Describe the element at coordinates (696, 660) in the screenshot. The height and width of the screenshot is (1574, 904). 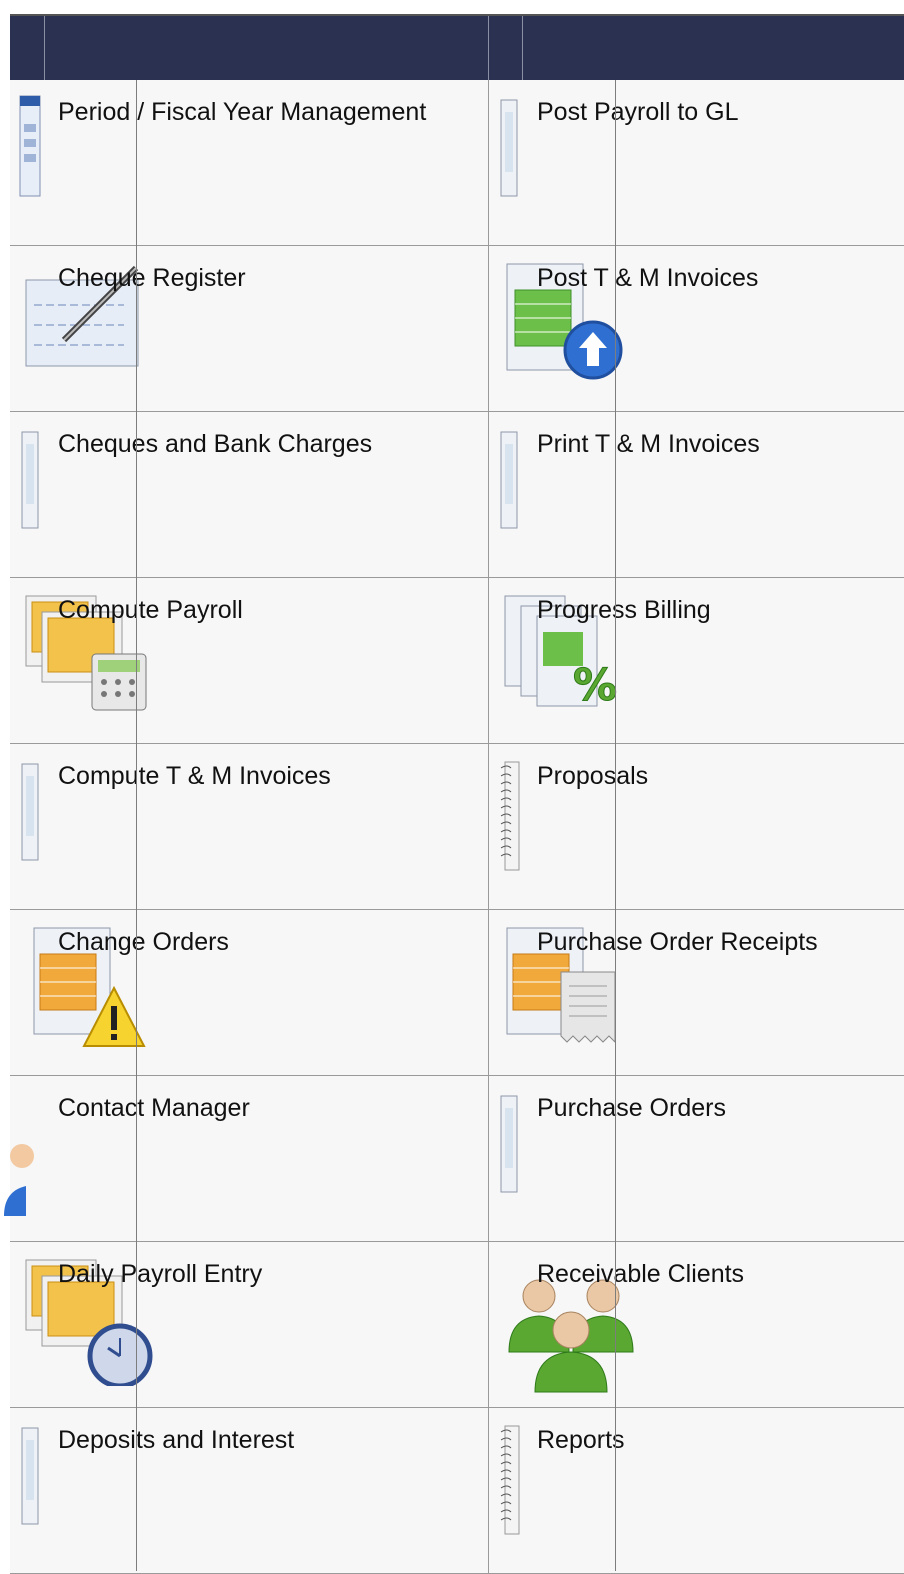
I see `menu-item: % Progress Billing` at that location.